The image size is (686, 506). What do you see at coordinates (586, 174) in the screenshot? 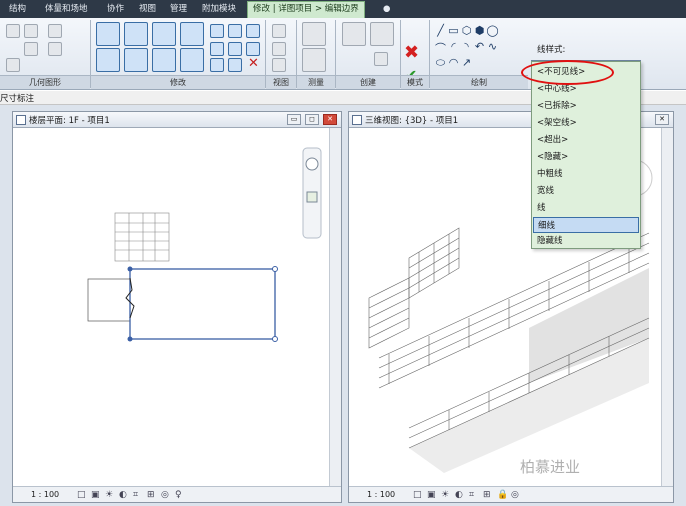
I see `line-style-option-medium: 中粗线` at bounding box center [586, 174].